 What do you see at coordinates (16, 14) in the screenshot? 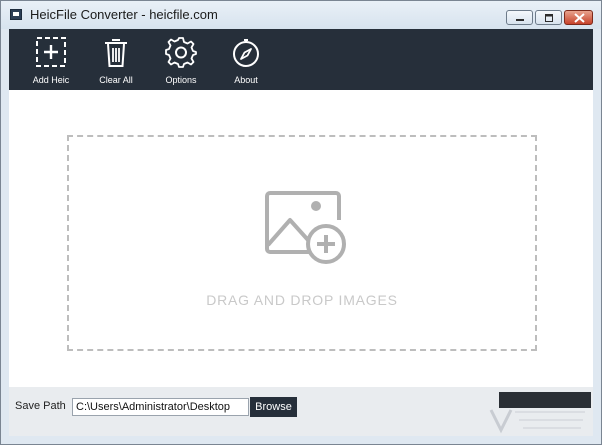
I see `app-icon` at bounding box center [16, 14].